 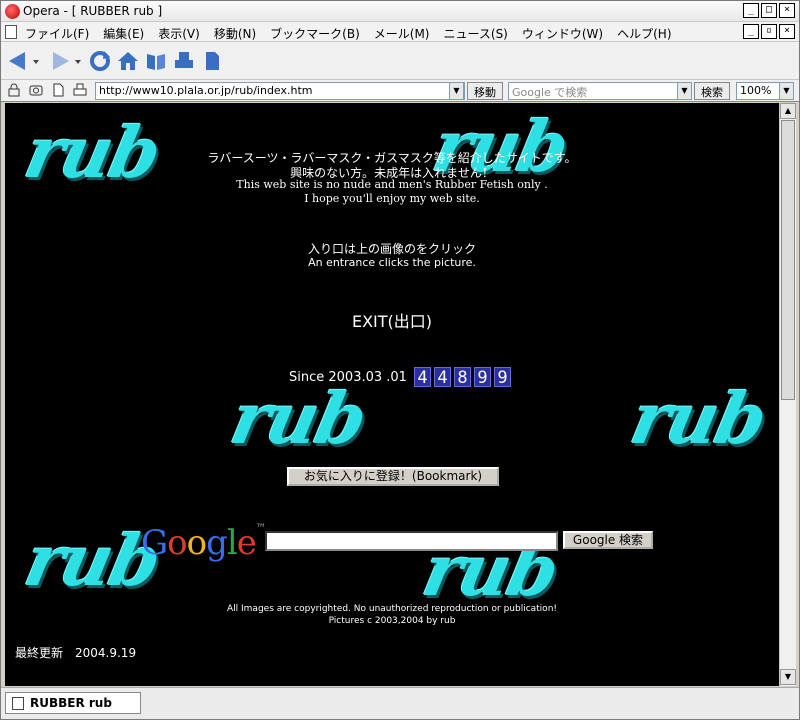 What do you see at coordinates (392, 621) in the screenshot?
I see `copyright-text-2: Pictures c 2003,2004 by rub` at bounding box center [392, 621].